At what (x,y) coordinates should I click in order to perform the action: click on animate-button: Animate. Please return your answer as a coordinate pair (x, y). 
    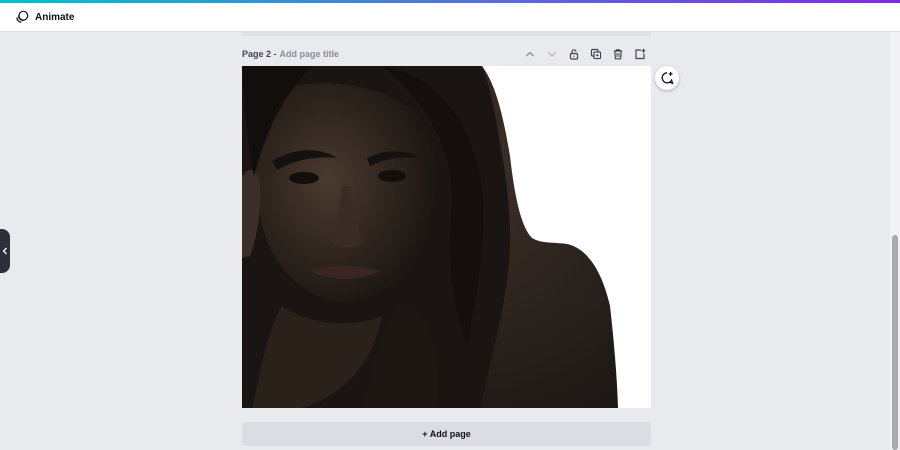
    Looking at the image, I should click on (44, 17).